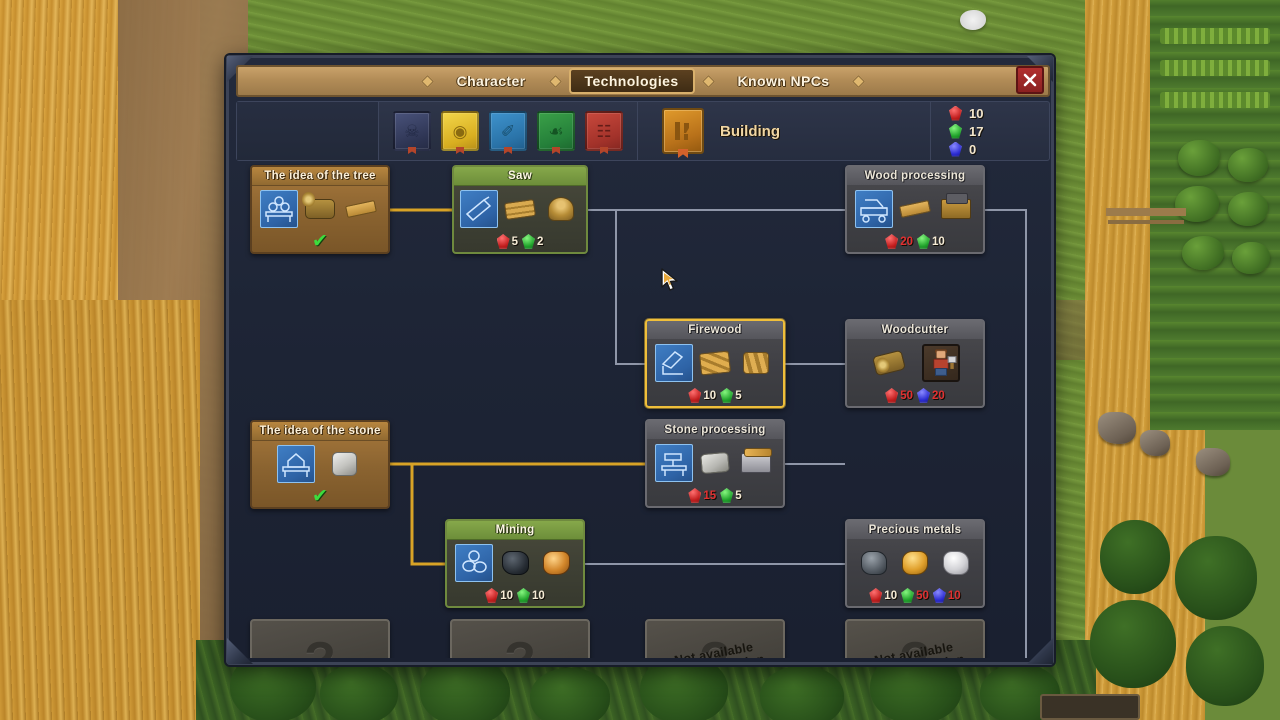 Image resolution: width=1280 pixels, height=720 pixels. Describe the element at coordinates (520, 241) in the screenshot. I see `tech-card-cost: 5 2` at that location.